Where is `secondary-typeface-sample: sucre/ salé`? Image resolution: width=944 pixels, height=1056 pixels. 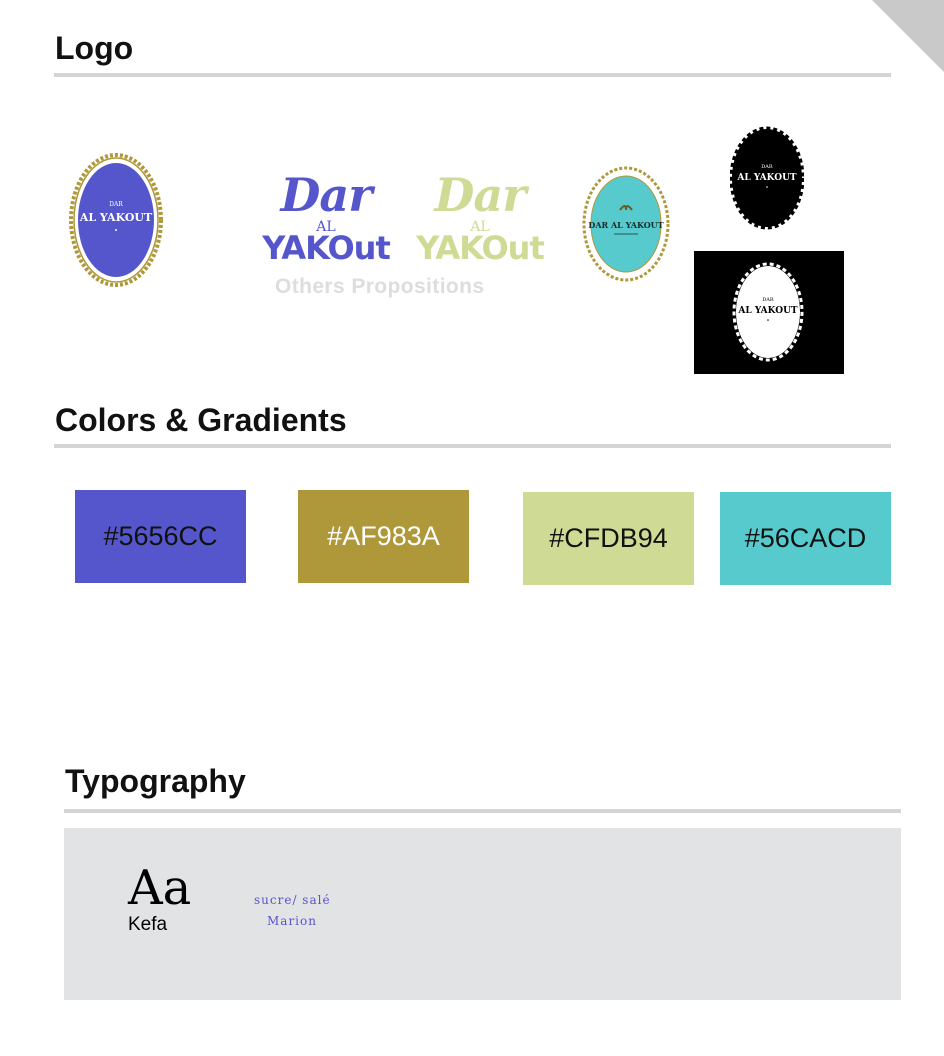
secondary-typeface-sample: sucre/ salé is located at coordinates (292, 900).